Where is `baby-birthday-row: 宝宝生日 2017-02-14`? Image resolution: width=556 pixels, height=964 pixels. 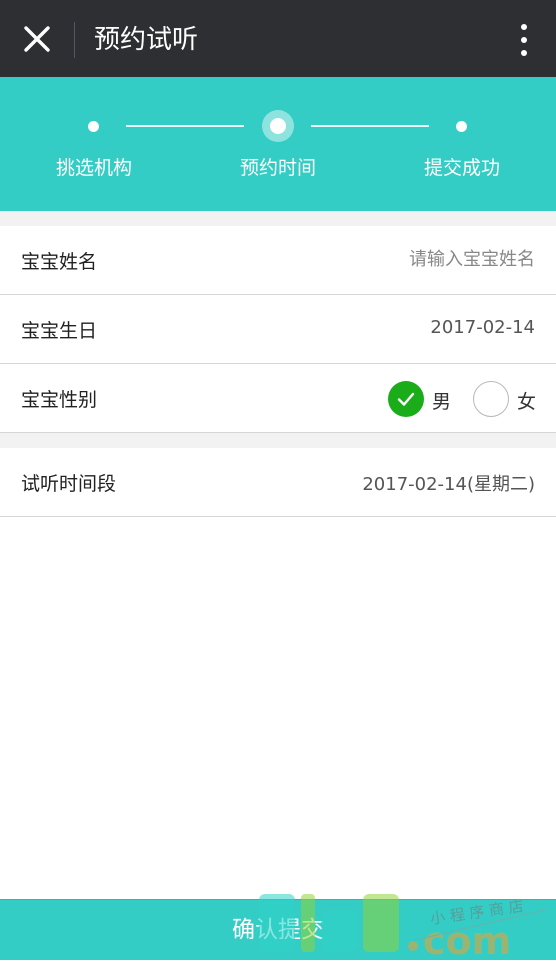 baby-birthday-row: 宝宝生日 2017-02-14 is located at coordinates (278, 329).